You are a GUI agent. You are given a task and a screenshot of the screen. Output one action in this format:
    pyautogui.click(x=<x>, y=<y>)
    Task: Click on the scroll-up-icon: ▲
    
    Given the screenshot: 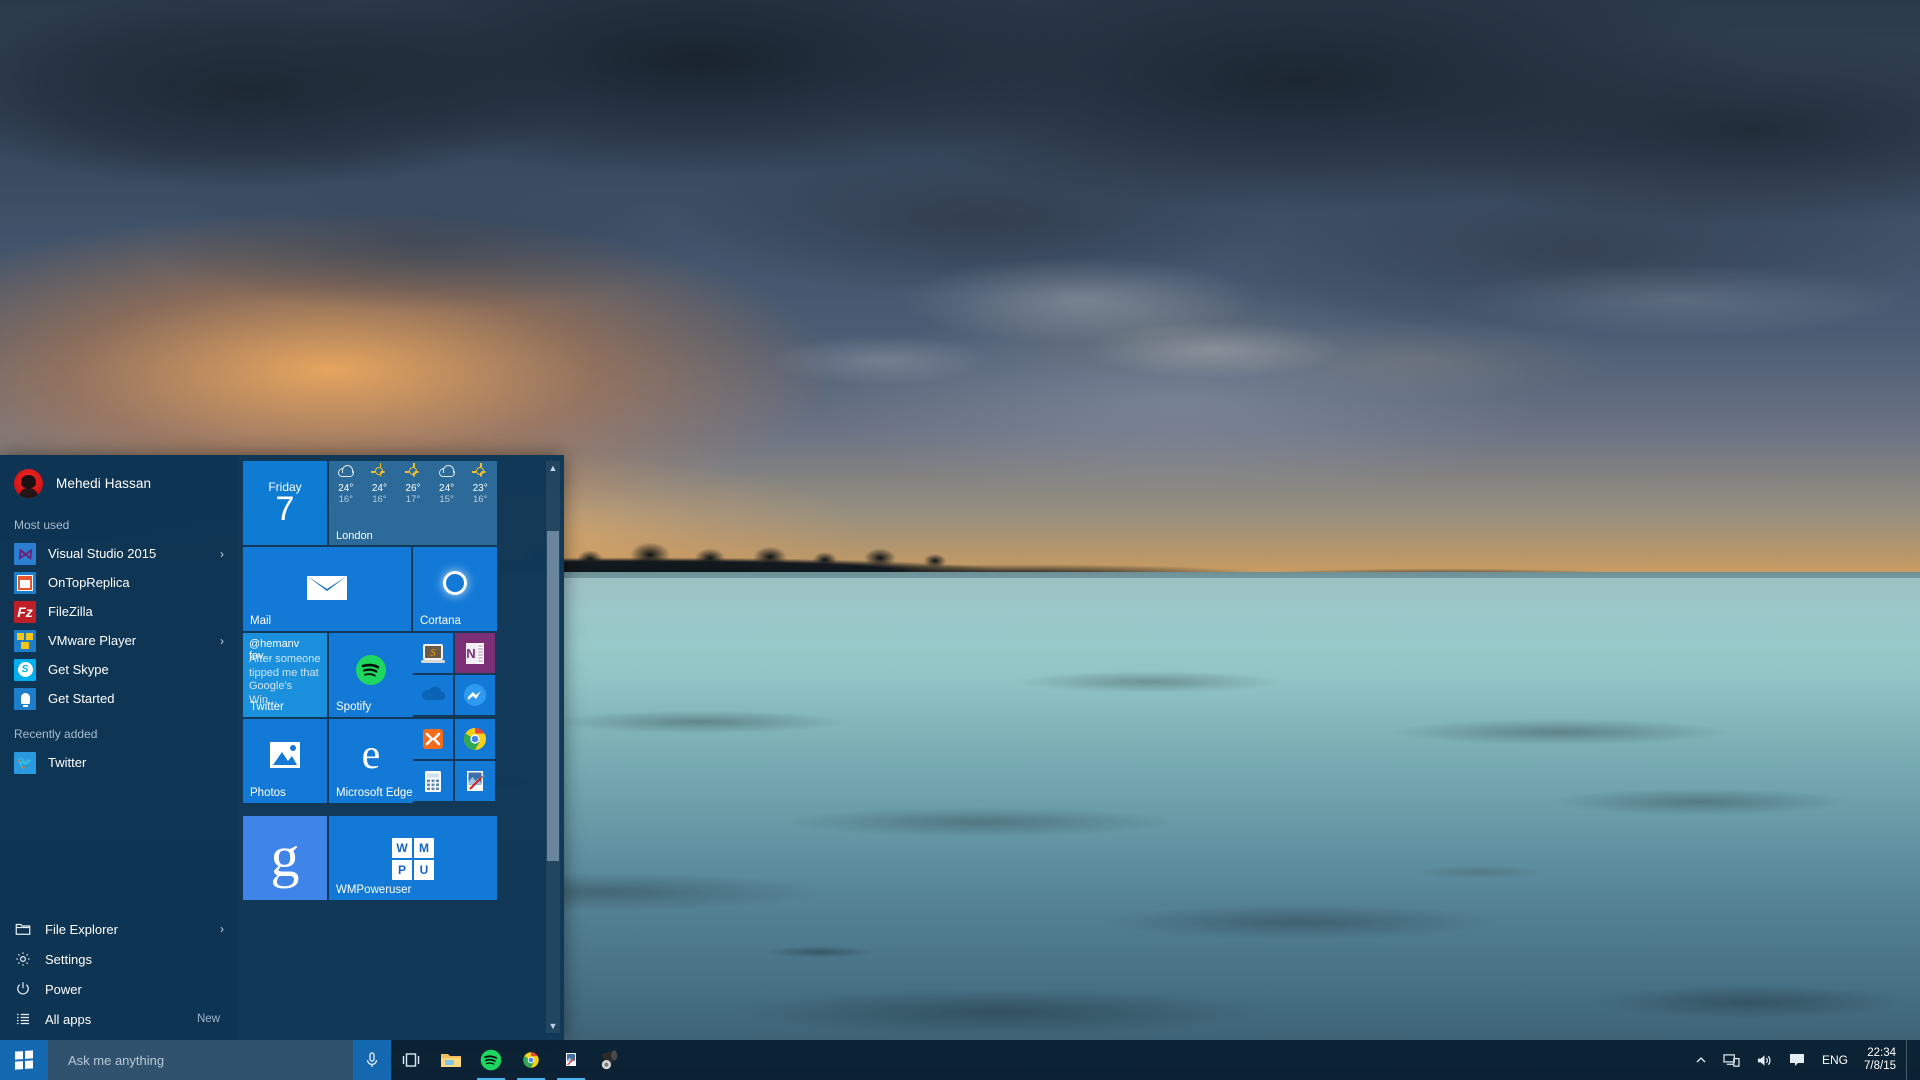 What is the action you would take?
    pyautogui.click(x=553, y=468)
    